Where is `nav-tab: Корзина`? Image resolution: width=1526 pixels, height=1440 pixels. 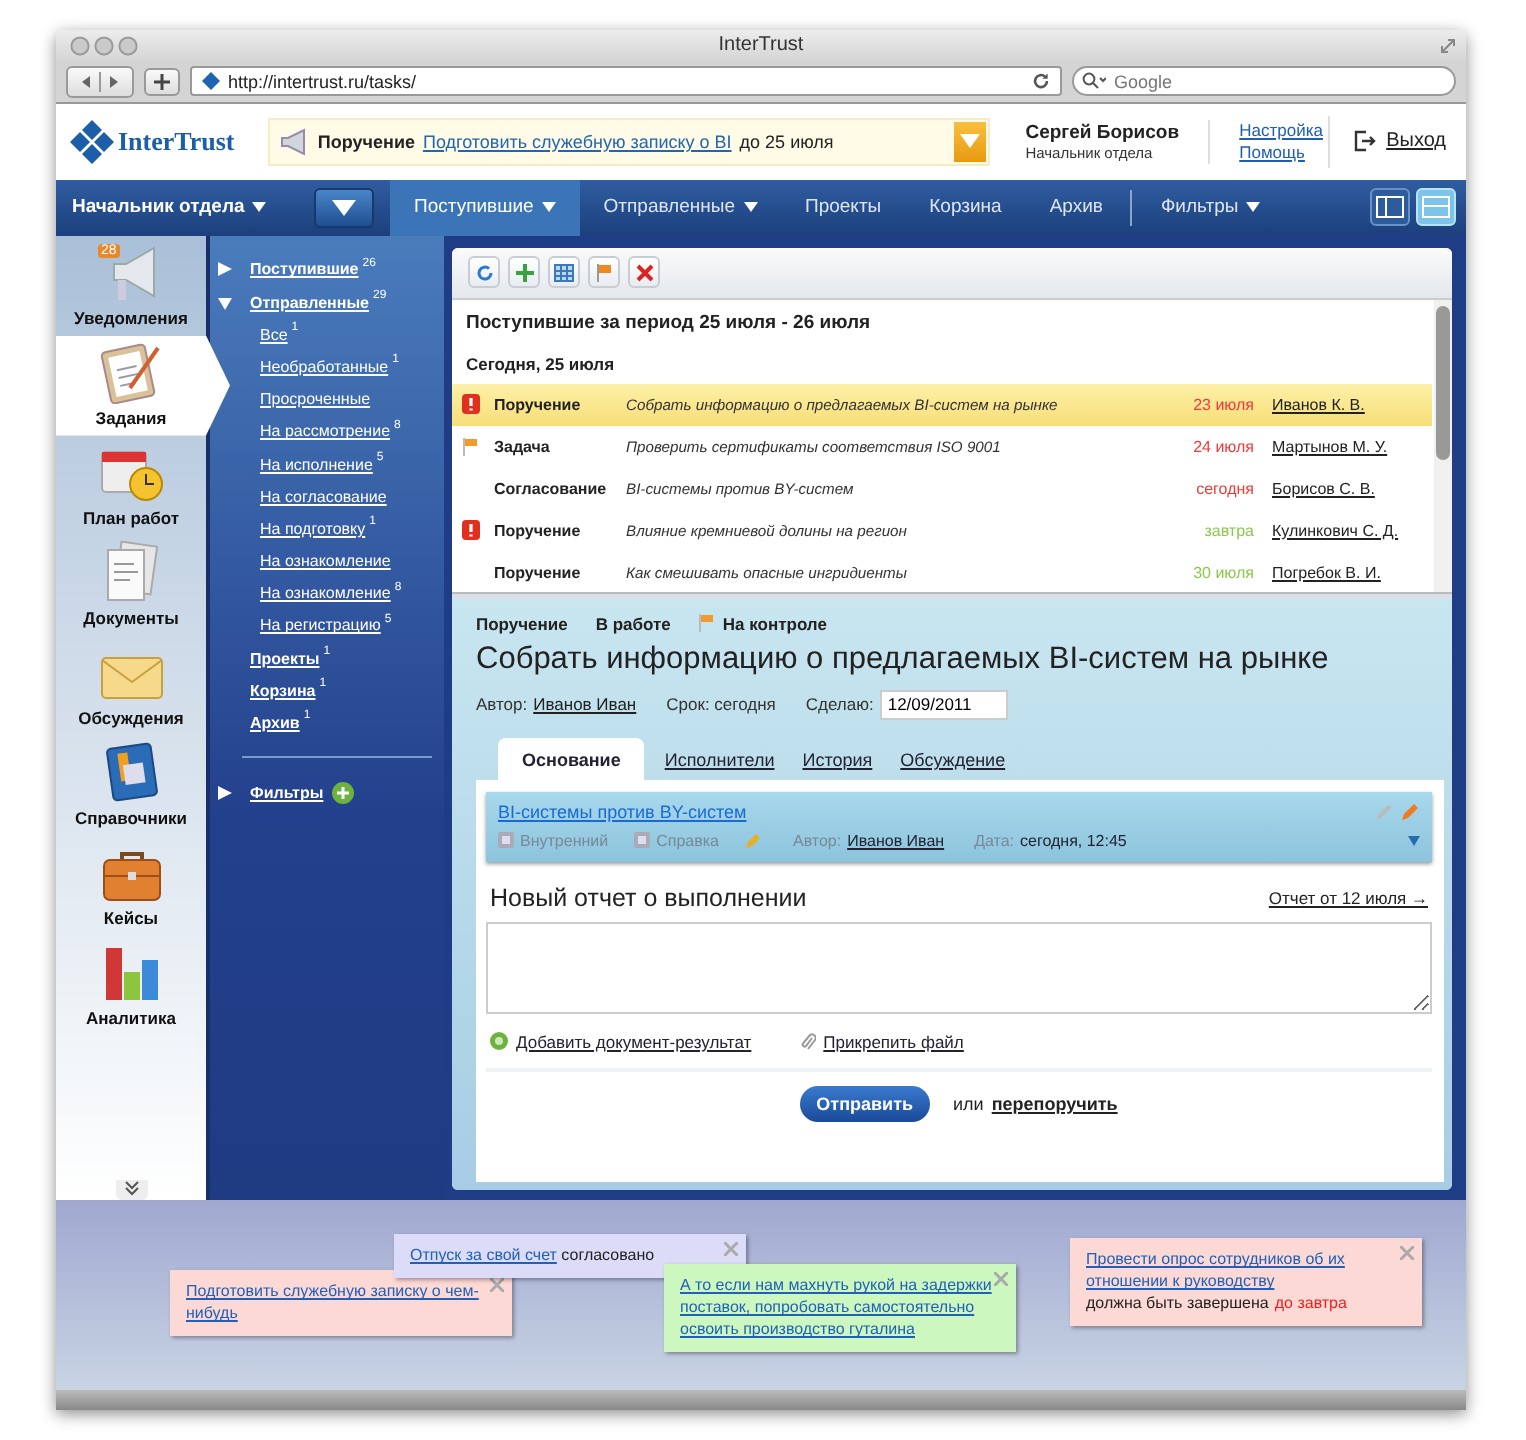 nav-tab: Корзина is located at coordinates (965, 207).